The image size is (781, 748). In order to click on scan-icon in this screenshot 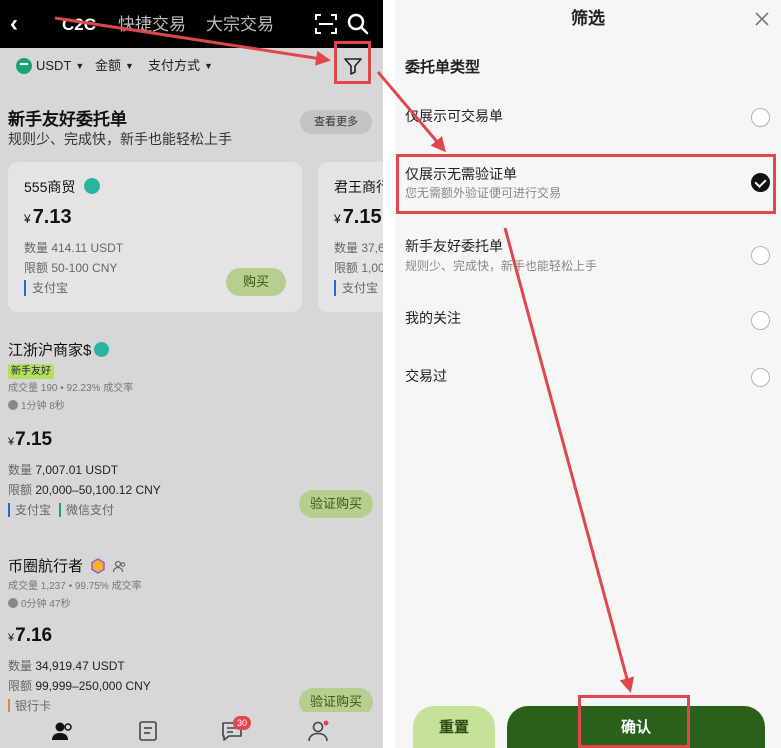, I will do `click(326, 24)`.